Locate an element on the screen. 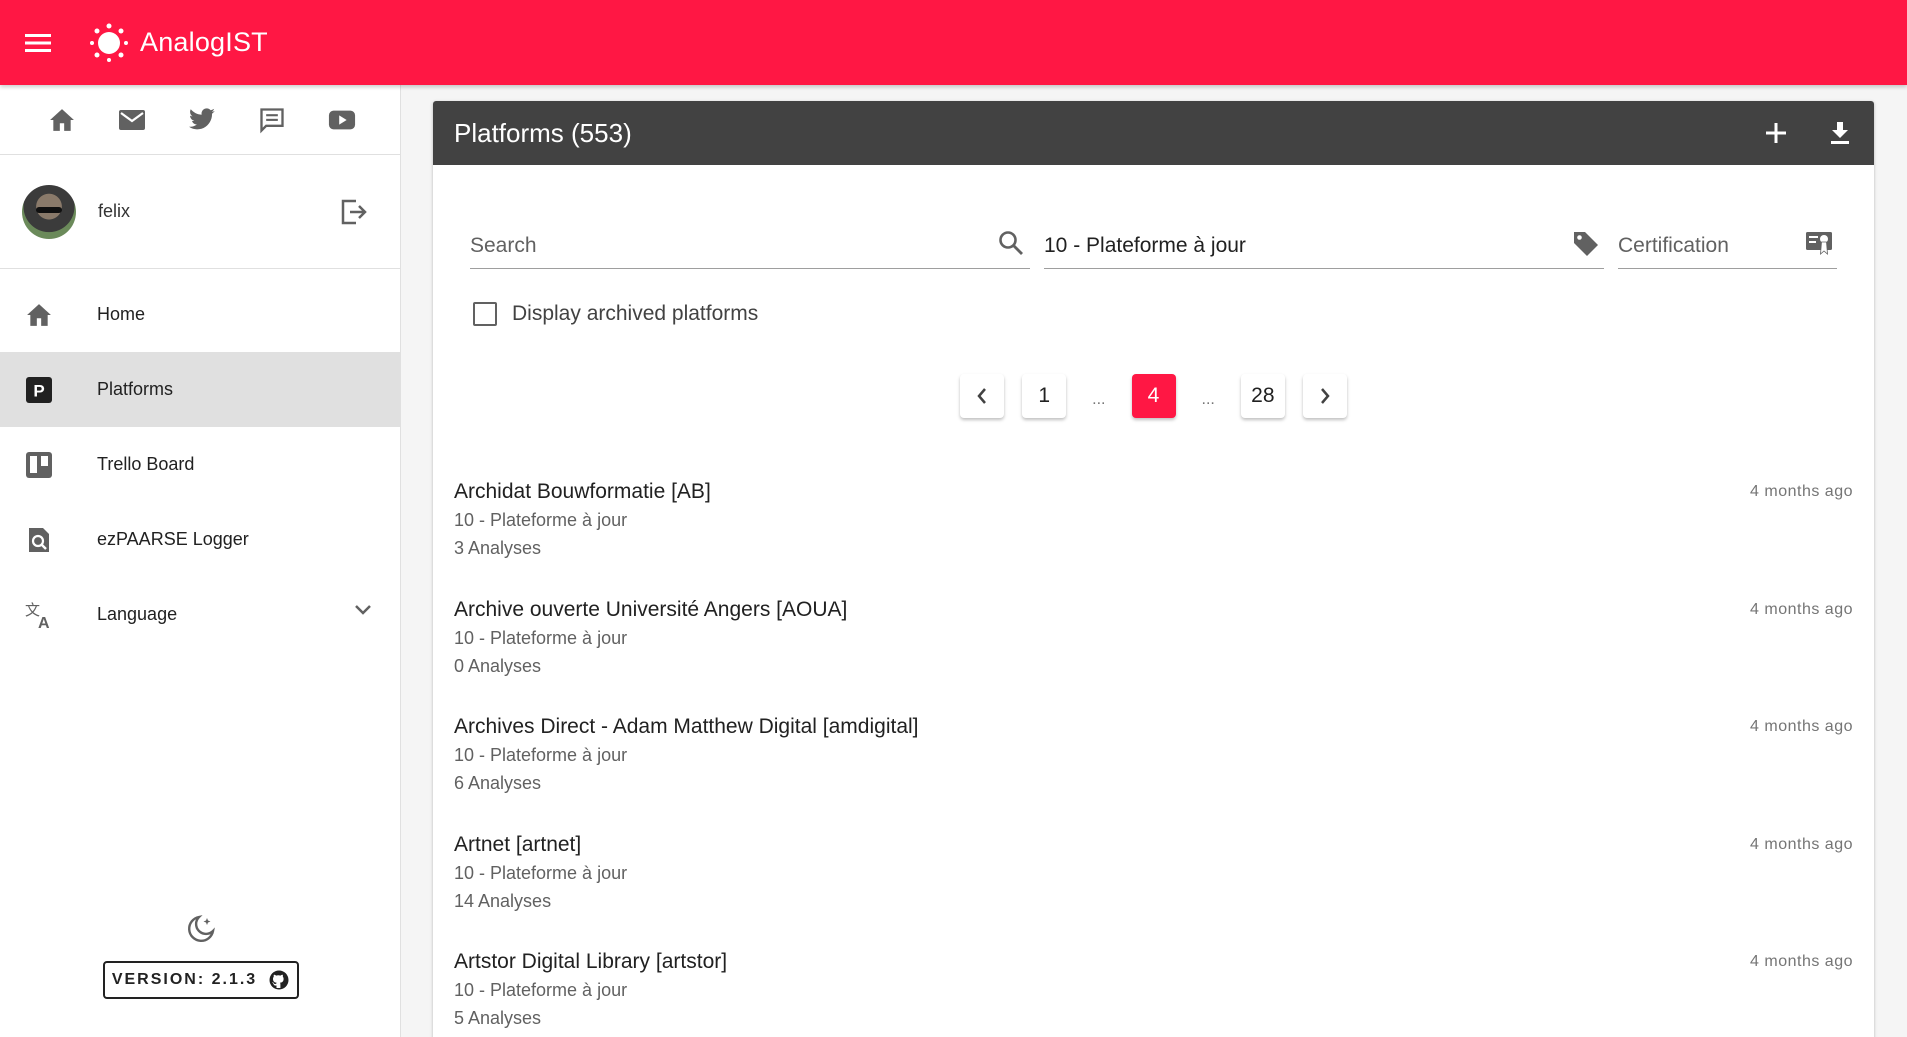  svg-text: P is located at coordinates (38, 390).